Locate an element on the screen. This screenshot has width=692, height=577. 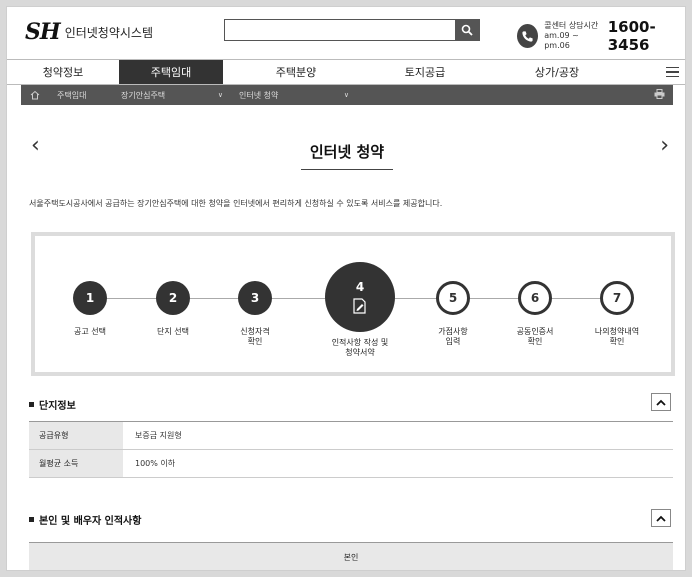
step-current: 4 is located at coordinates (360, 297).